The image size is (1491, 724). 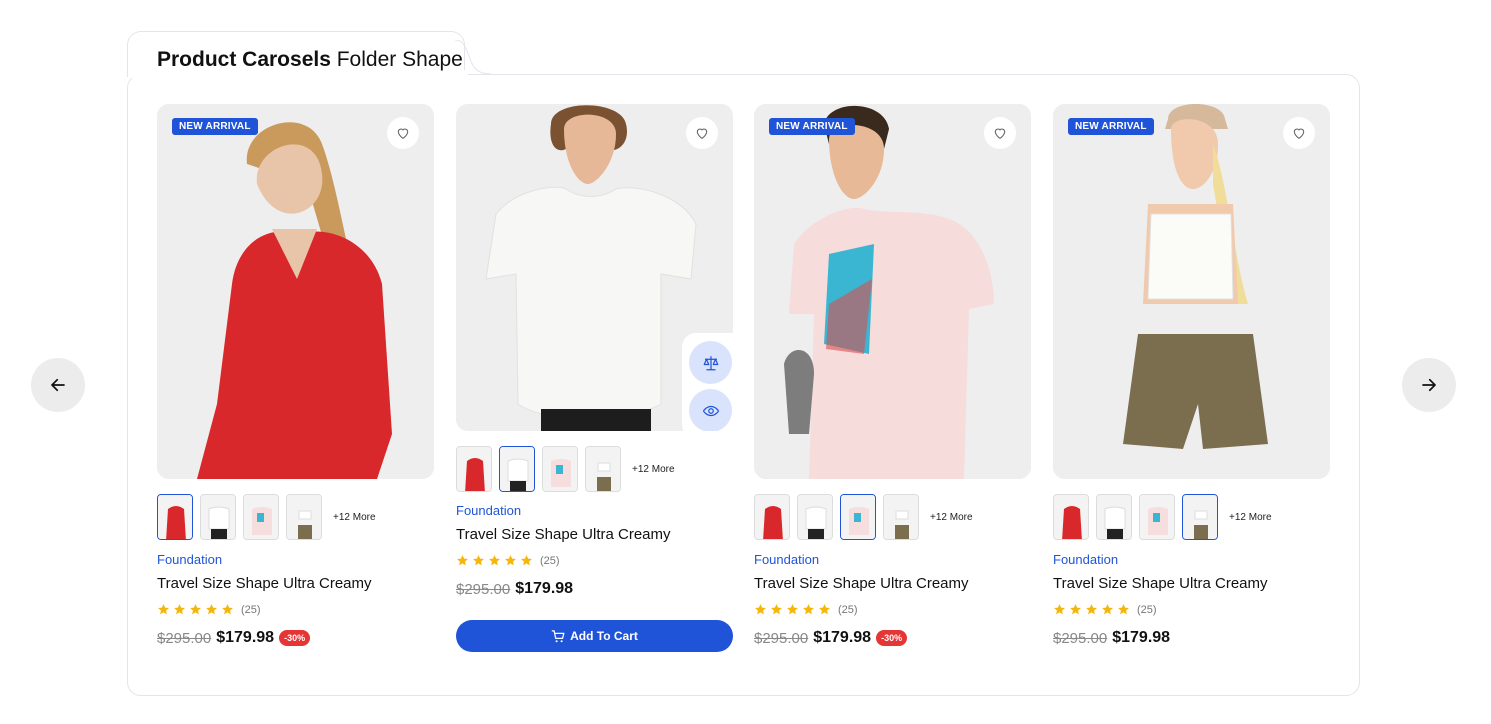 What do you see at coordinates (711, 386) in the screenshot?
I see `side-actions` at bounding box center [711, 386].